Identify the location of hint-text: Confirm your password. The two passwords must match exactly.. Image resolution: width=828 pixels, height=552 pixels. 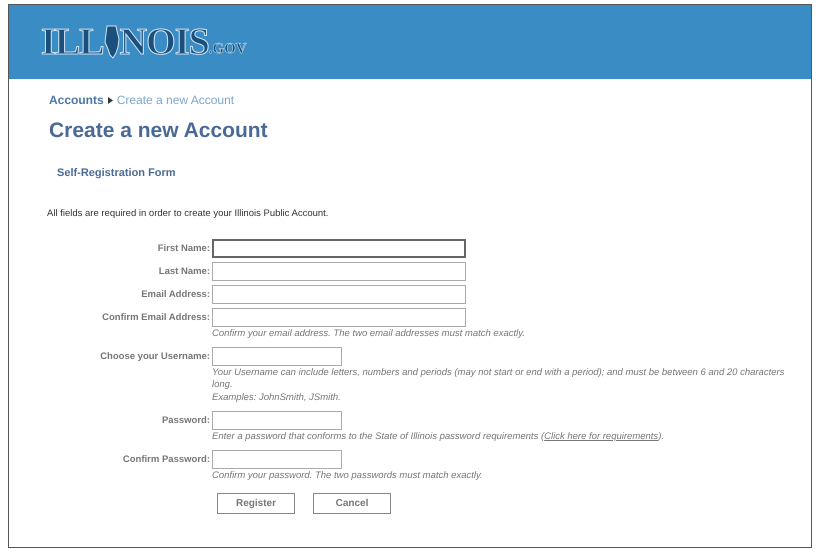
(348, 476).